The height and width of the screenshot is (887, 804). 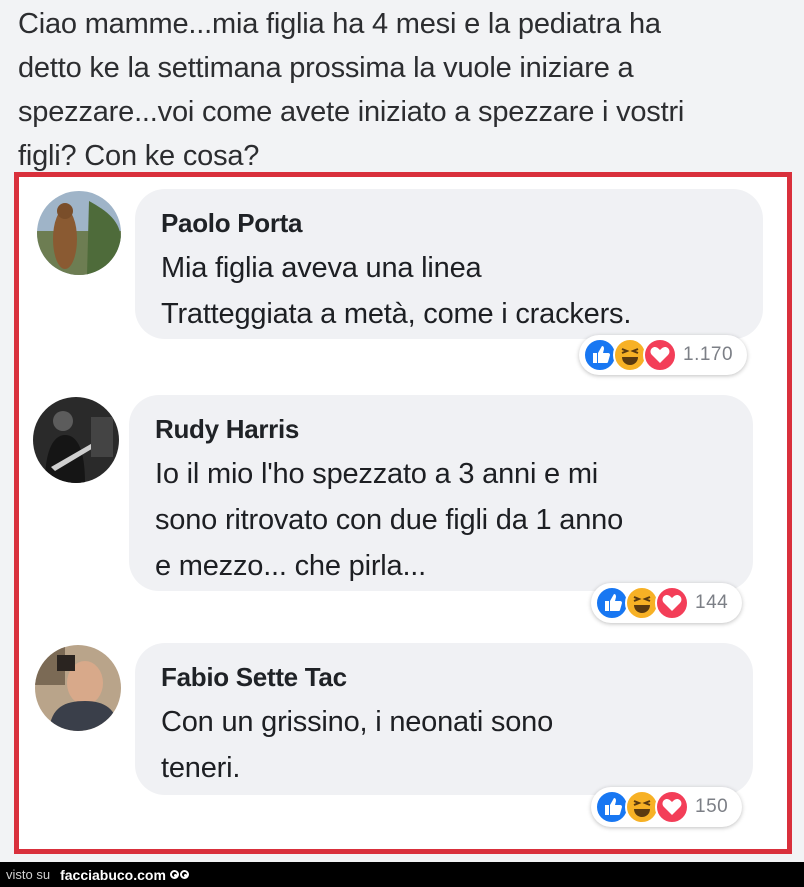 I want to click on comment-line: teneri., so click(x=201, y=768).